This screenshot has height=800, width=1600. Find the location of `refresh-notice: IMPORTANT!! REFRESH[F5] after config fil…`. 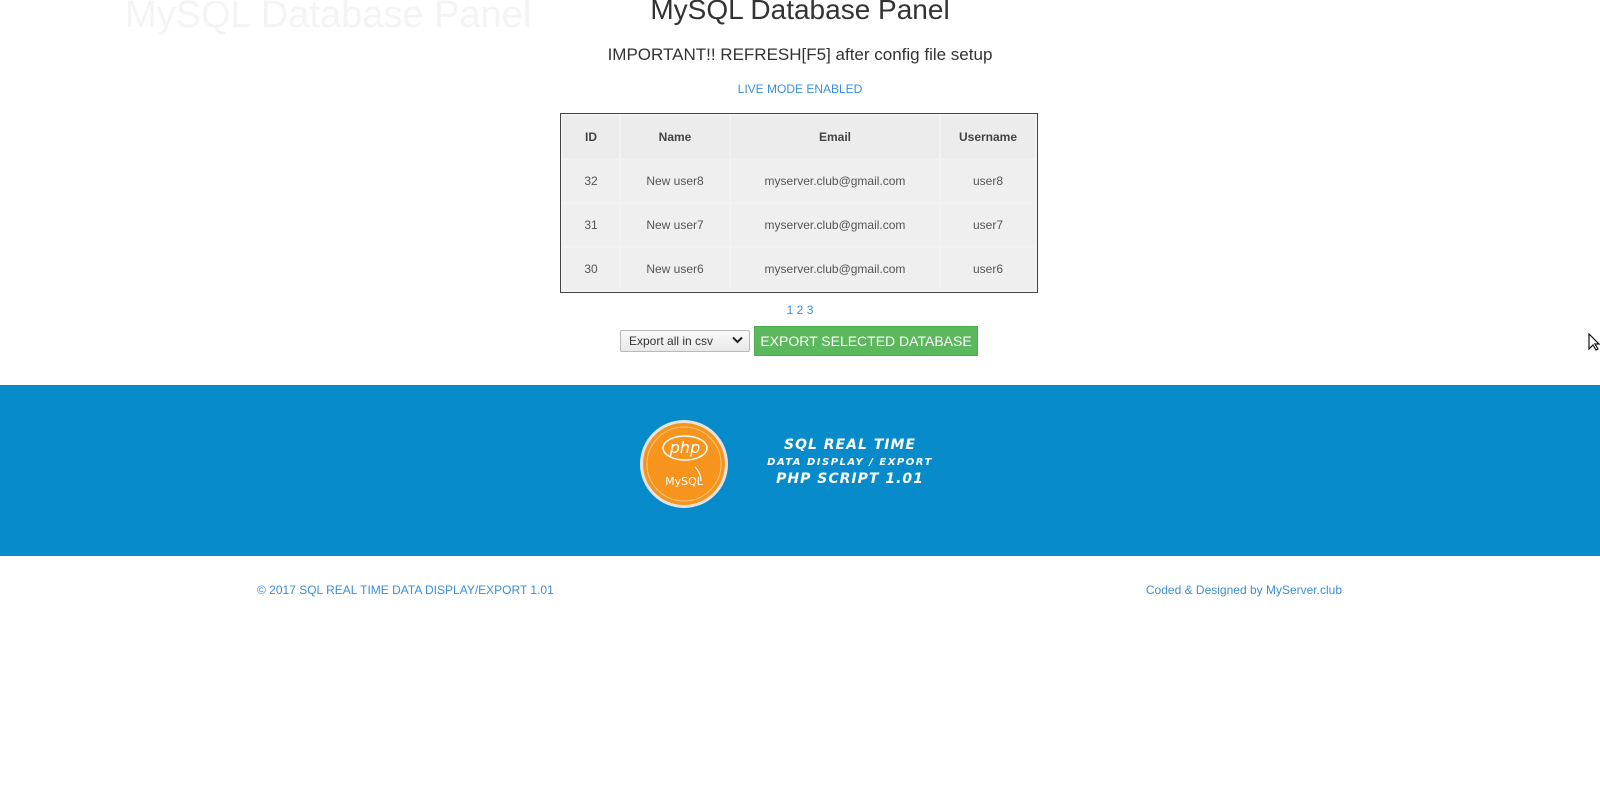

refresh-notice: IMPORTANT!! REFRESH[F5] after config fil… is located at coordinates (800, 54).